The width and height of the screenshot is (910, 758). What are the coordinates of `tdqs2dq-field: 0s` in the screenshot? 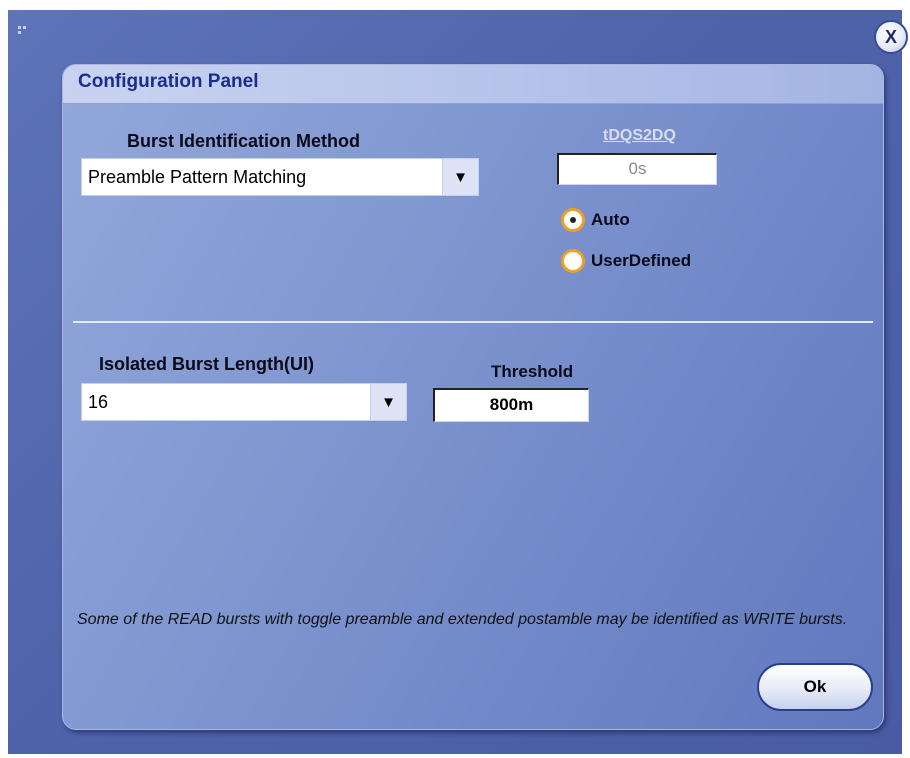 It's located at (637, 169).